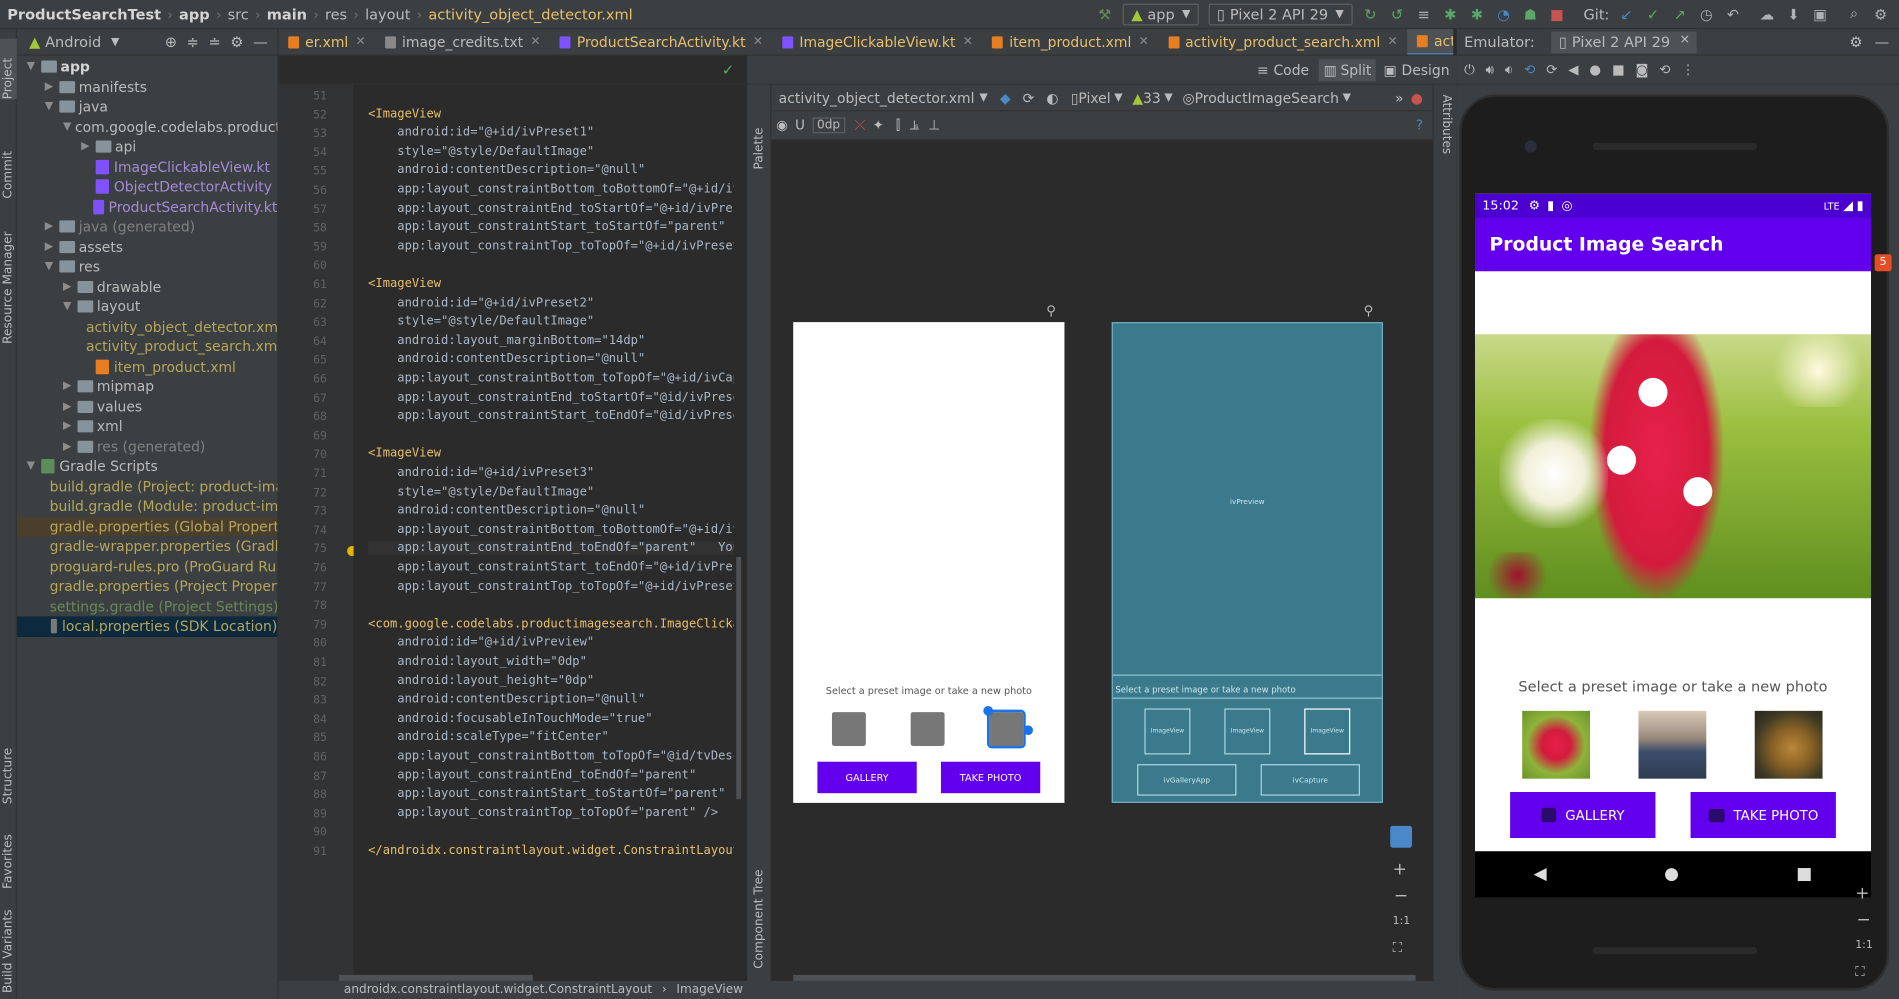 Image resolution: width=1899 pixels, height=999 pixels. I want to click on avd-manager-icon: ☁, so click(1767, 14).